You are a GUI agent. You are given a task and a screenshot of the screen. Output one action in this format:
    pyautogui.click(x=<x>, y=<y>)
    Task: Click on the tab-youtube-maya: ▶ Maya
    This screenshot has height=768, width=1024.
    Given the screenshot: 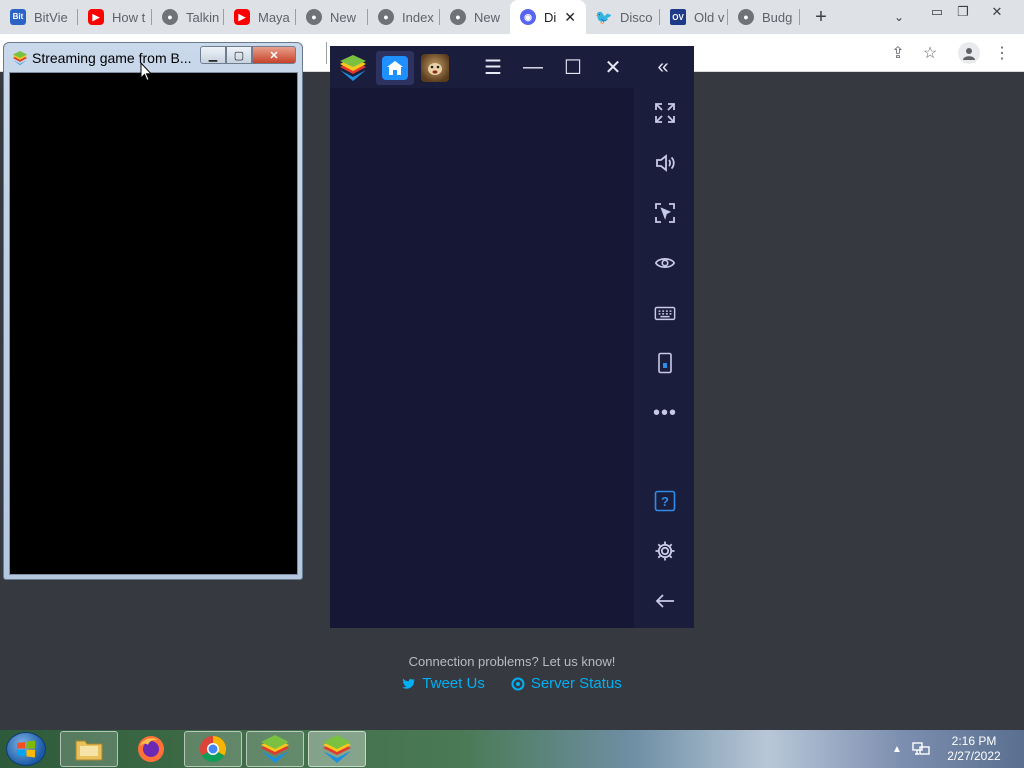 What is the action you would take?
    pyautogui.click(x=260, y=17)
    